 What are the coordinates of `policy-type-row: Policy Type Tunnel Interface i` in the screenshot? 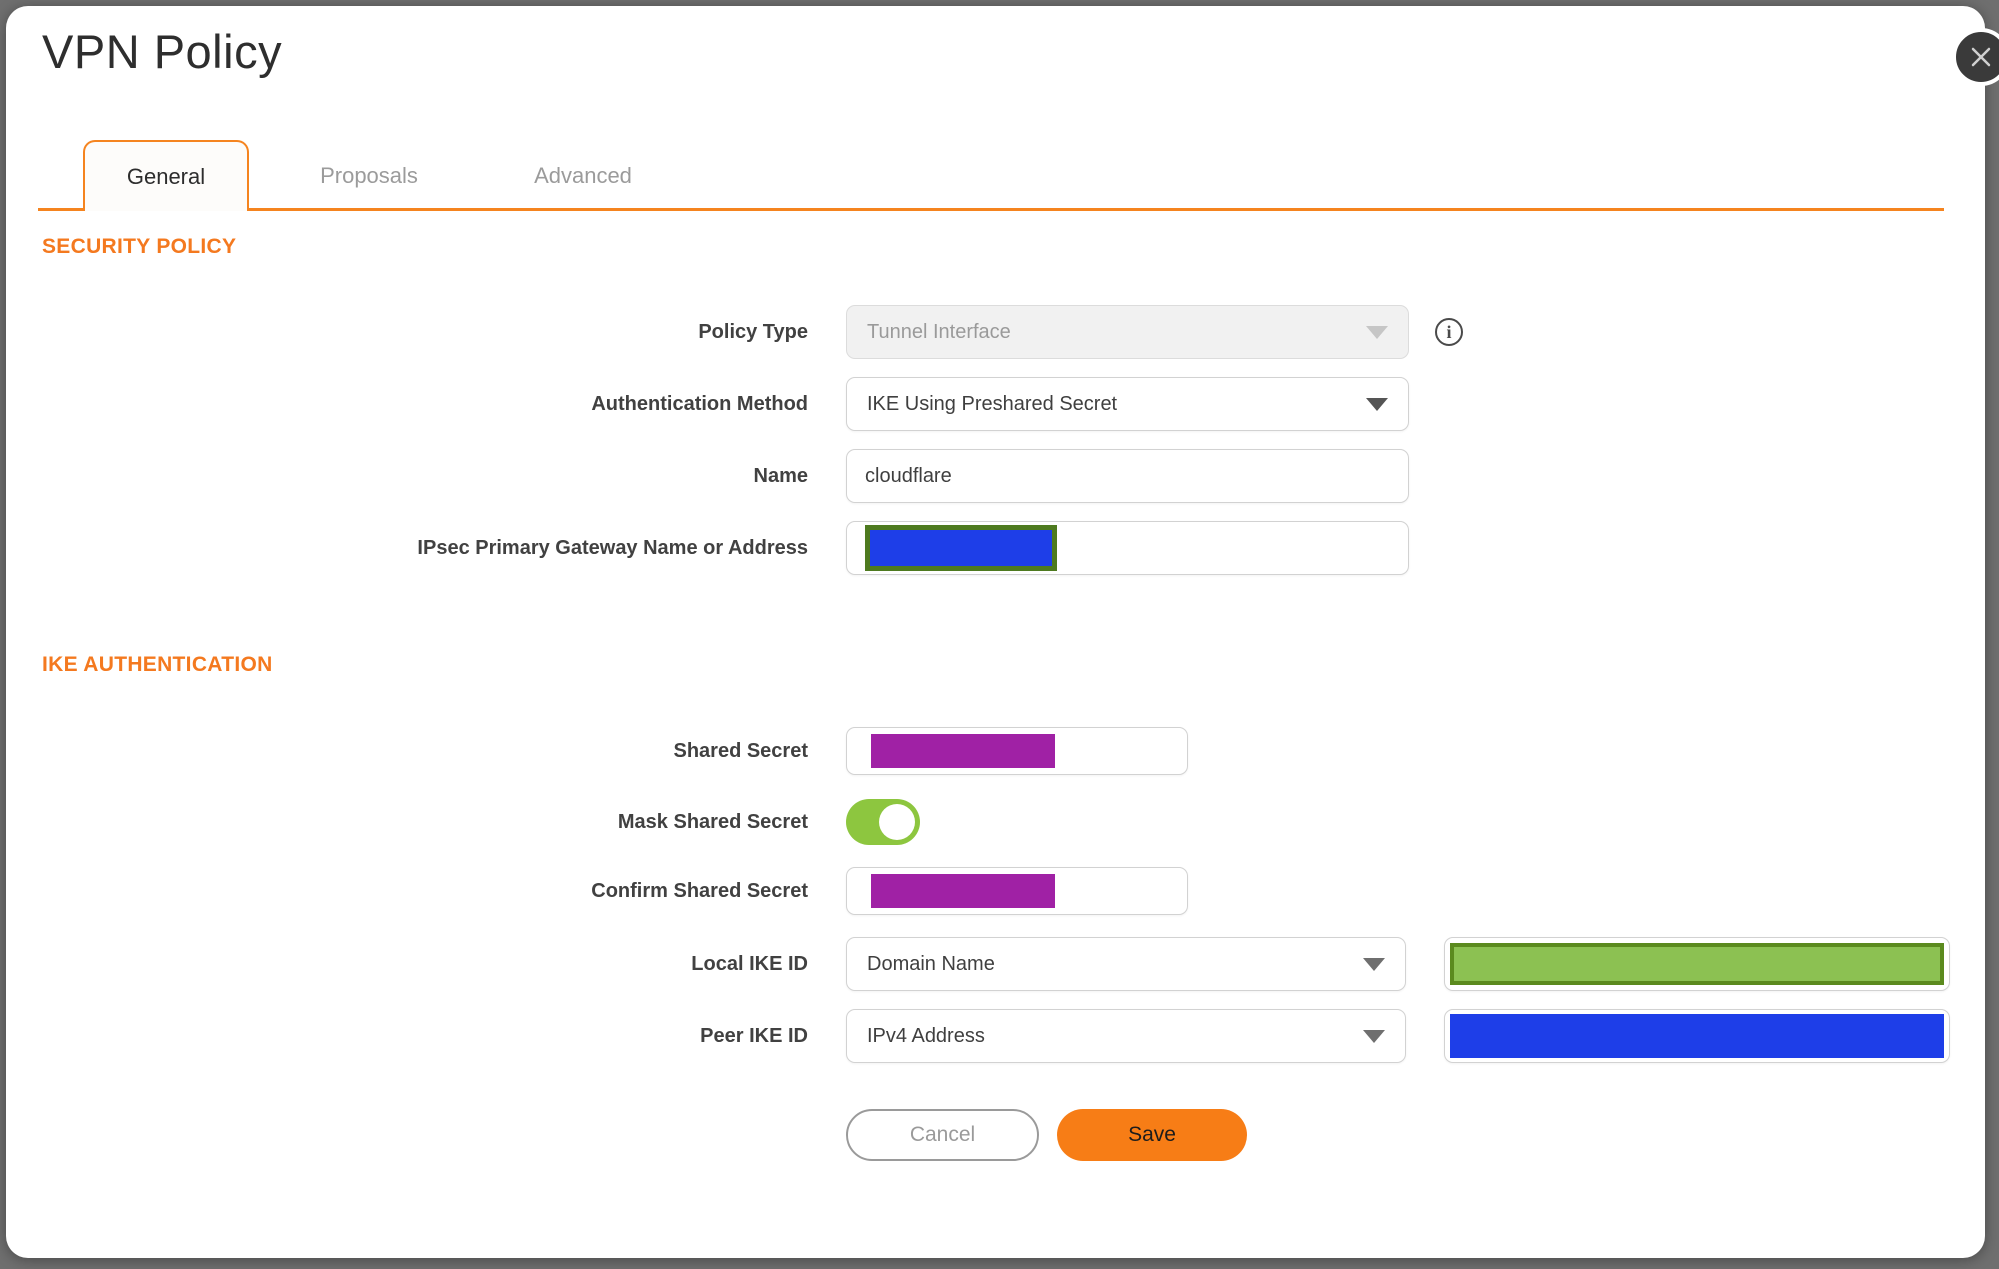 It's located at (995, 332).